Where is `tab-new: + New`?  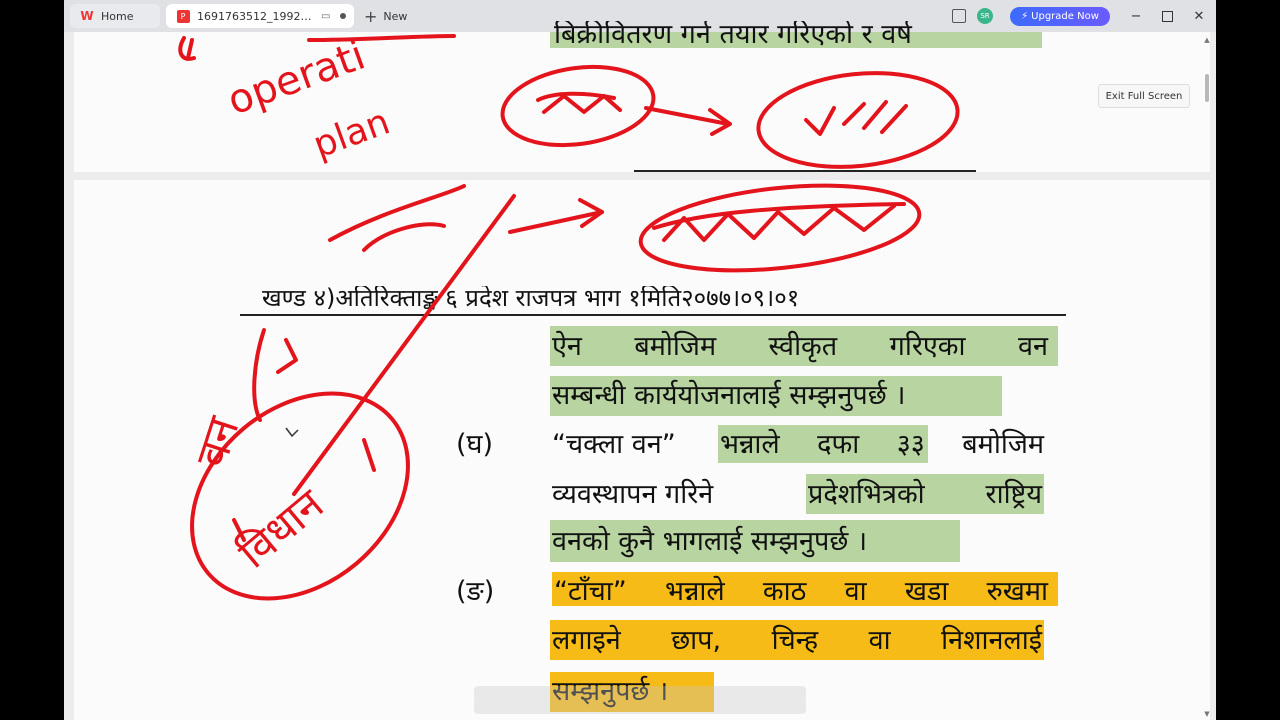 tab-new: + New is located at coordinates (390, 16).